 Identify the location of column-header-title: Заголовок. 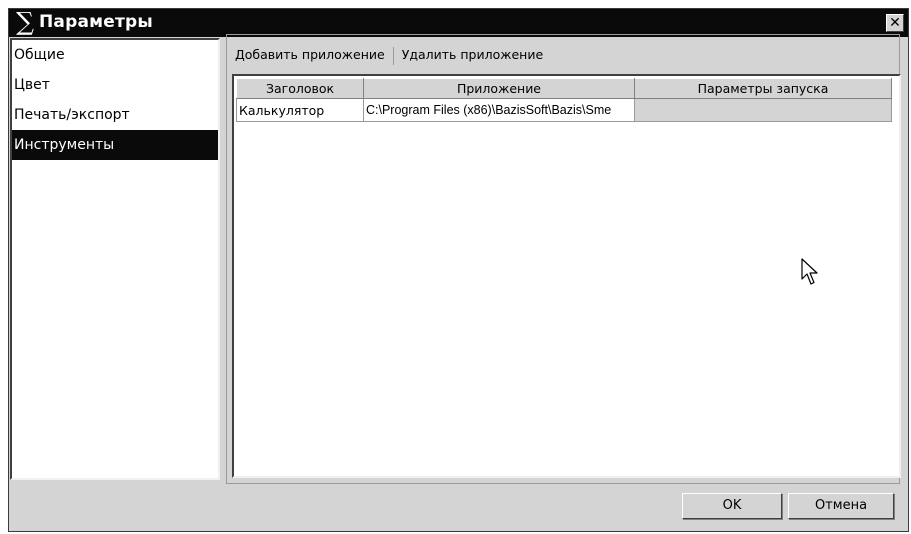
(300, 88).